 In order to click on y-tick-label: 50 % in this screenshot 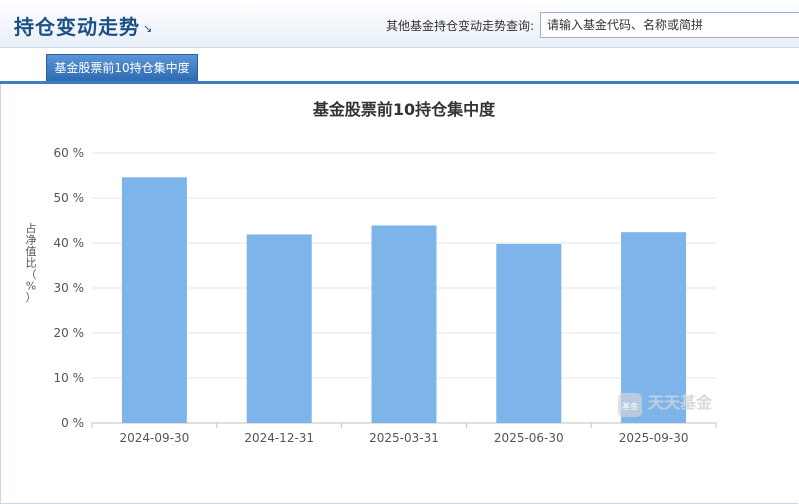, I will do `click(69, 198)`.